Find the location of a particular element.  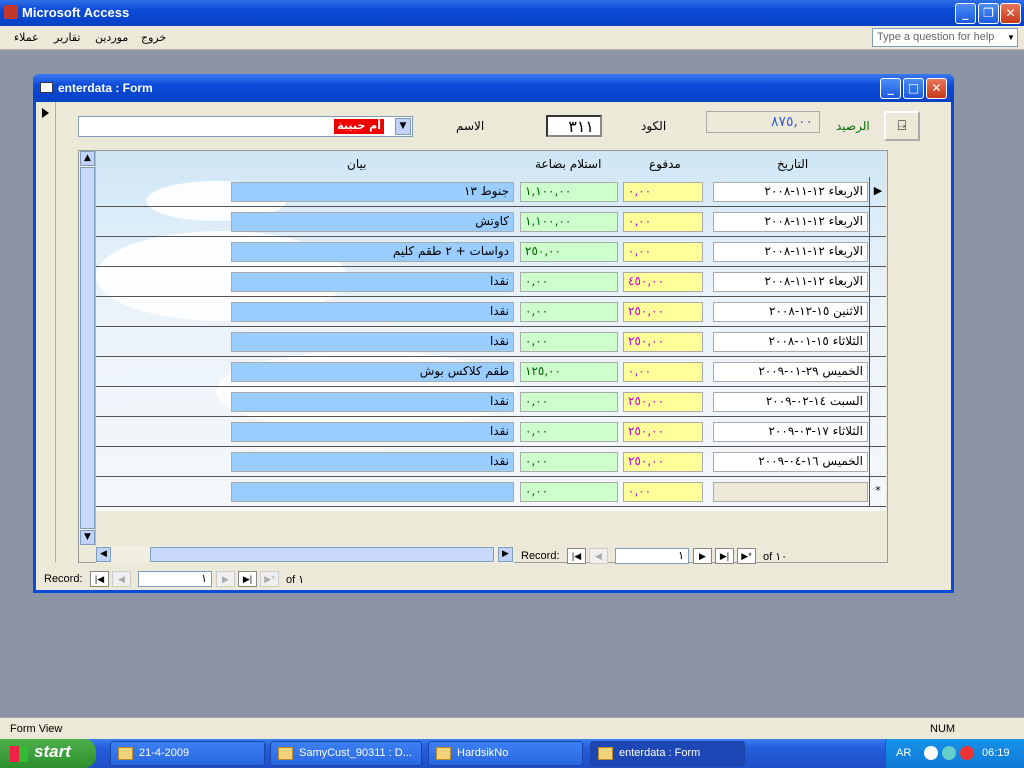

form-minimize-button: _ is located at coordinates (890, 88).